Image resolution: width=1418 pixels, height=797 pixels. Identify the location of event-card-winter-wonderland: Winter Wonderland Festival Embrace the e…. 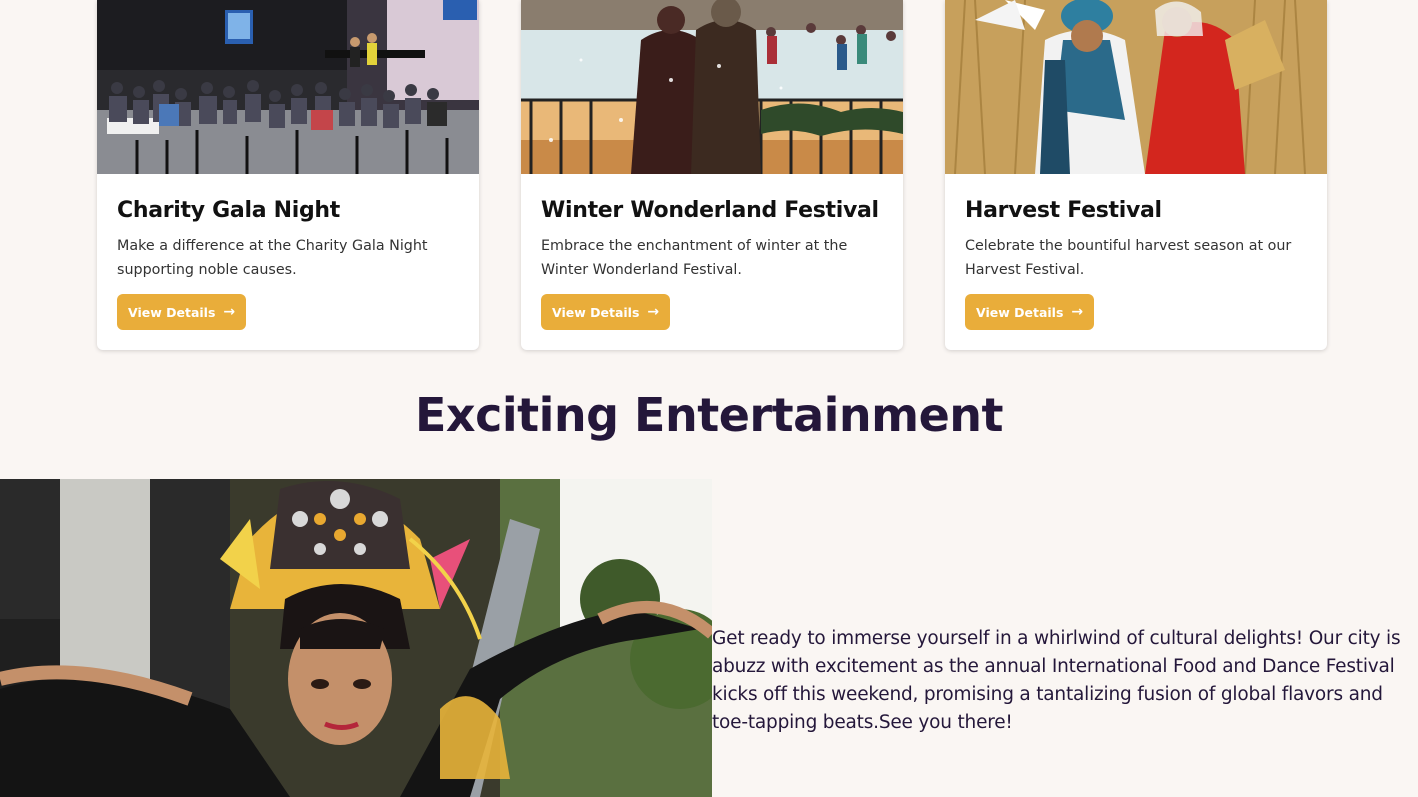
(712, 175).